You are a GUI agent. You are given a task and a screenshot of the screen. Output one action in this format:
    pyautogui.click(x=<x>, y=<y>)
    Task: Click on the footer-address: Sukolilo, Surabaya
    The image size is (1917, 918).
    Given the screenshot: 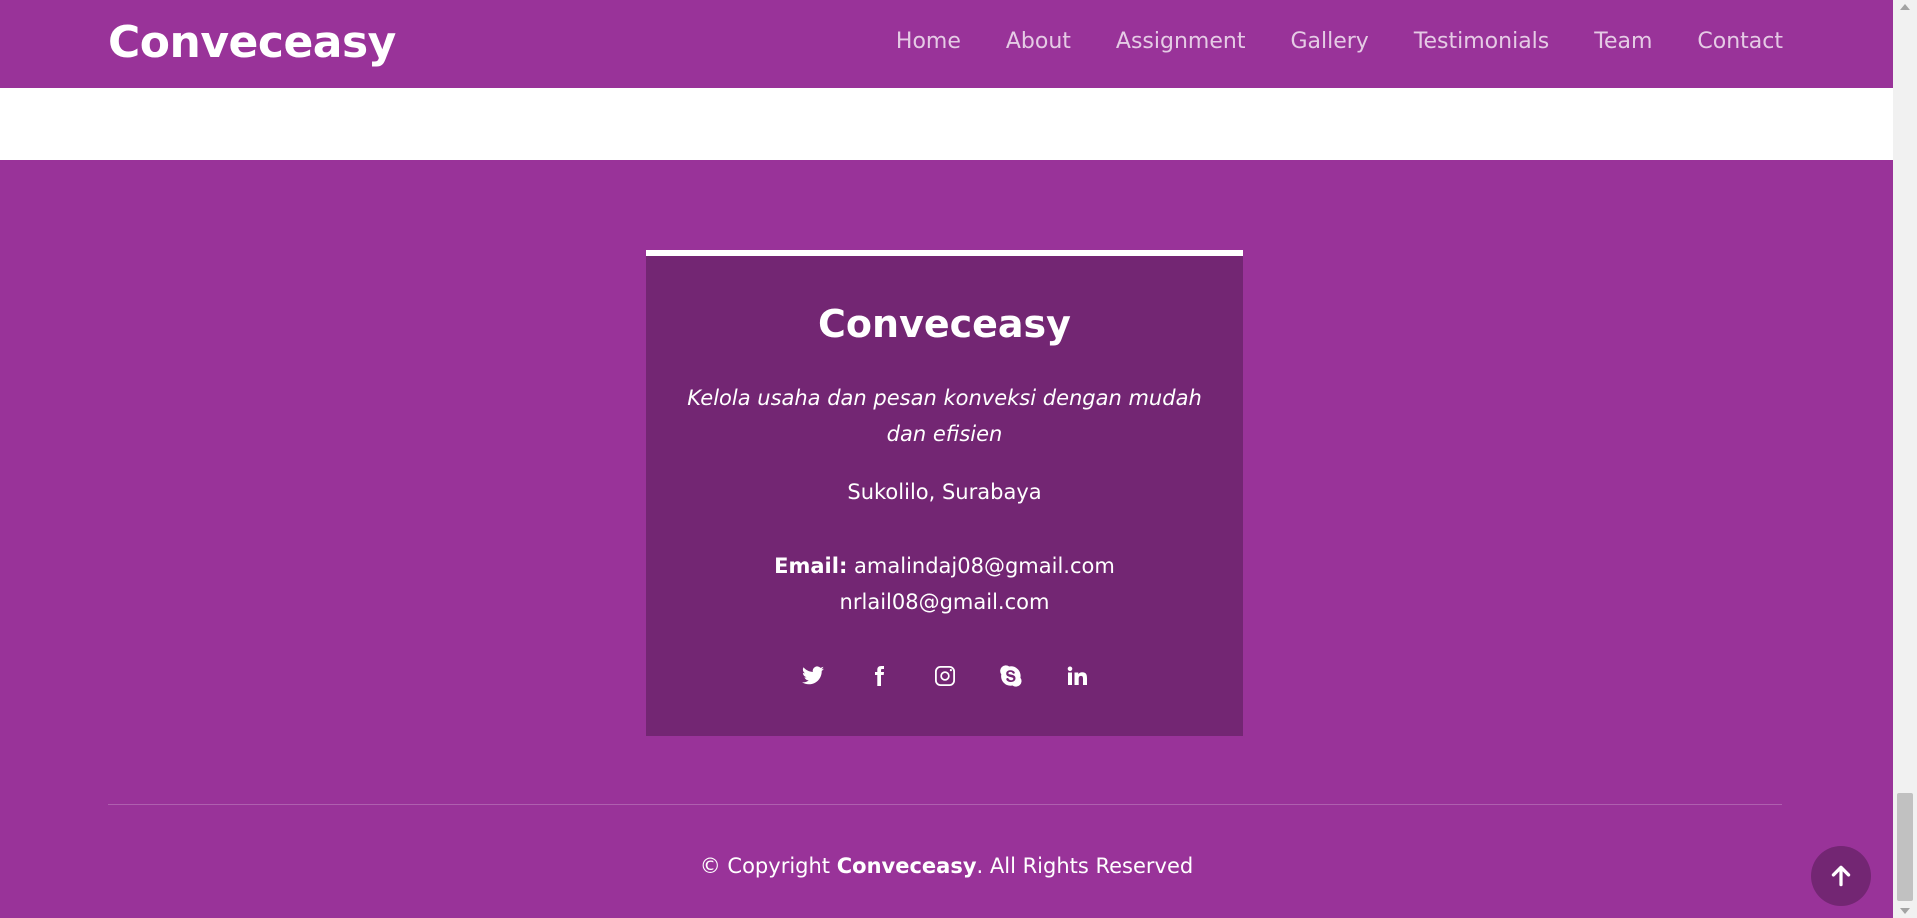 What is the action you would take?
    pyautogui.click(x=944, y=492)
    